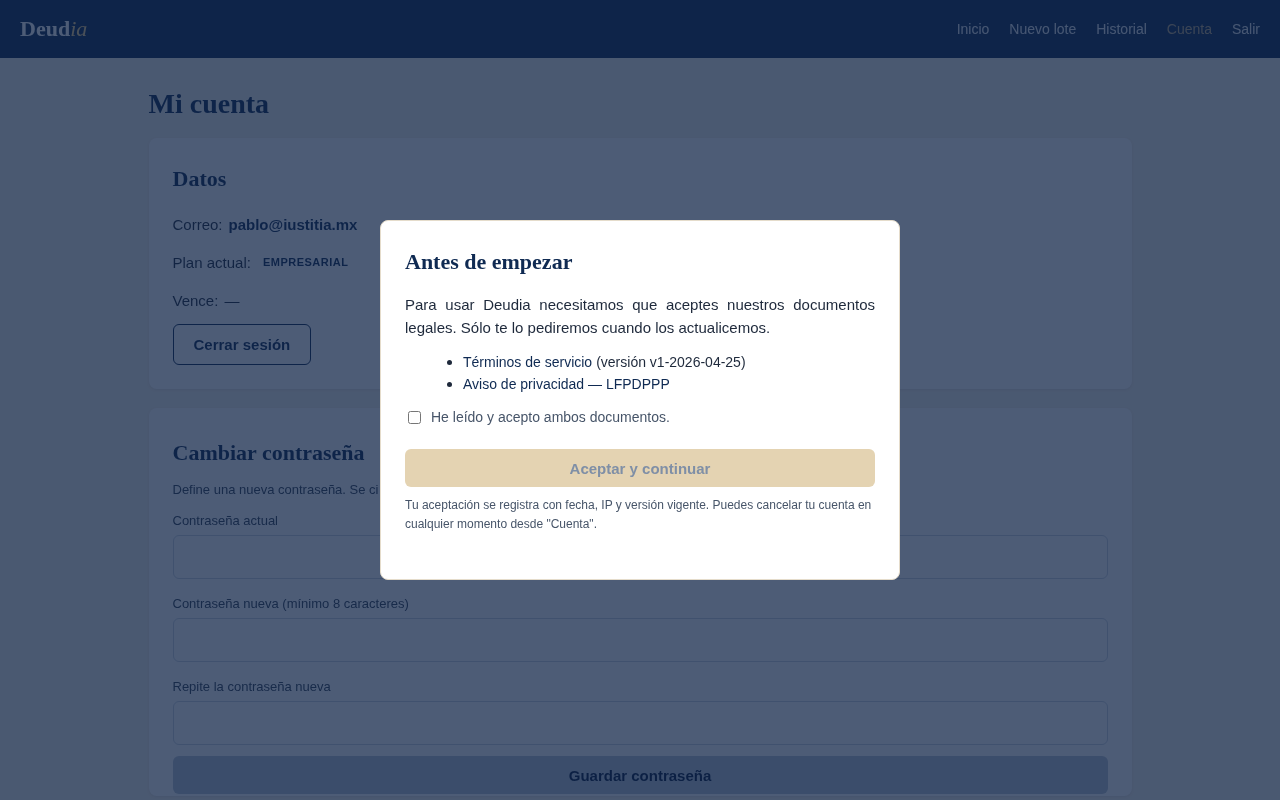  Describe the element at coordinates (293, 224) in the screenshot. I see `email-value: pablo@iustitia.mx` at that location.